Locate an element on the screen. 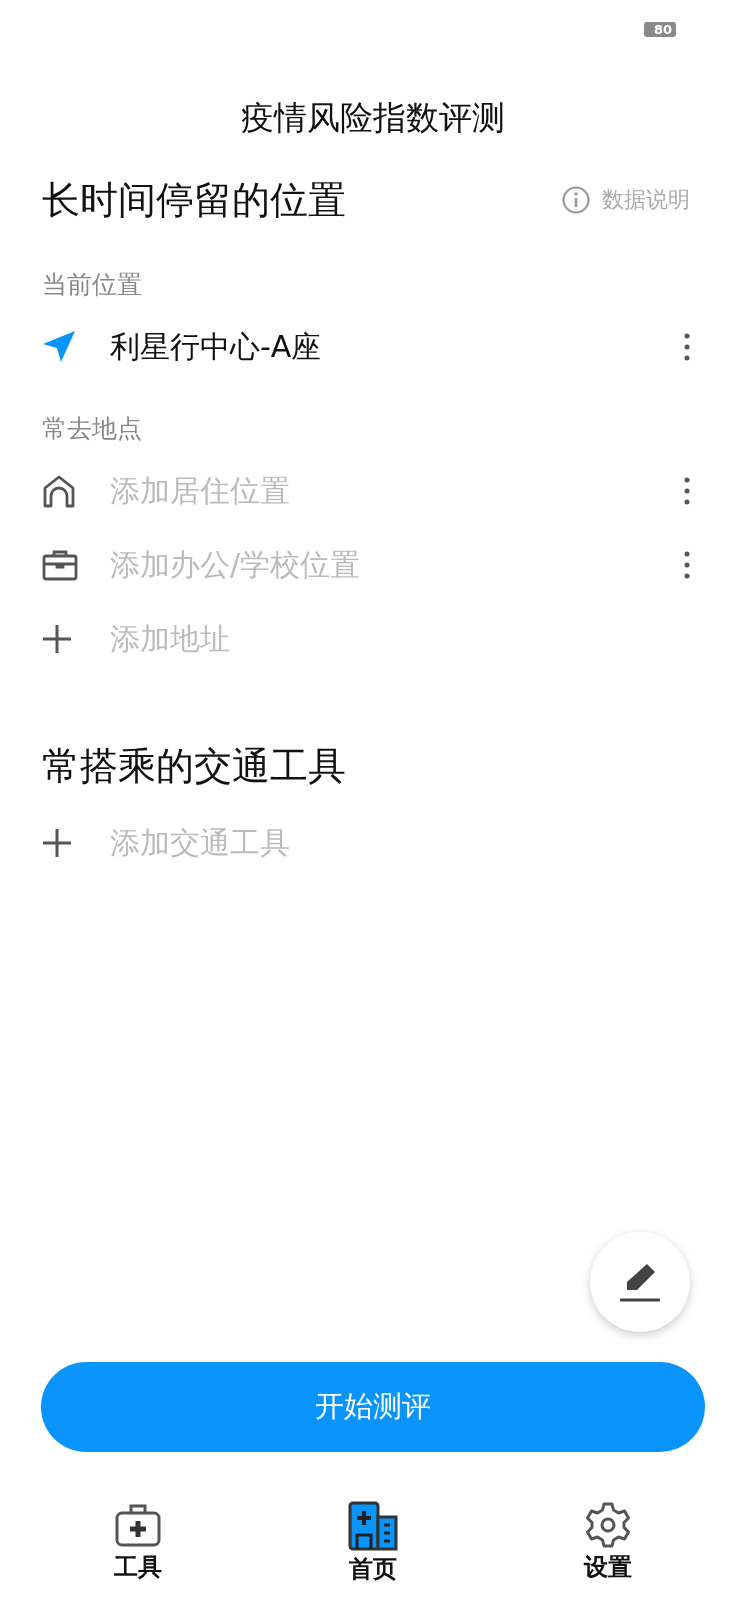 Image resolution: width=746 pixels, height=1600 pixels. add-location-link: 添加办公/学校位置 is located at coordinates (395, 565).